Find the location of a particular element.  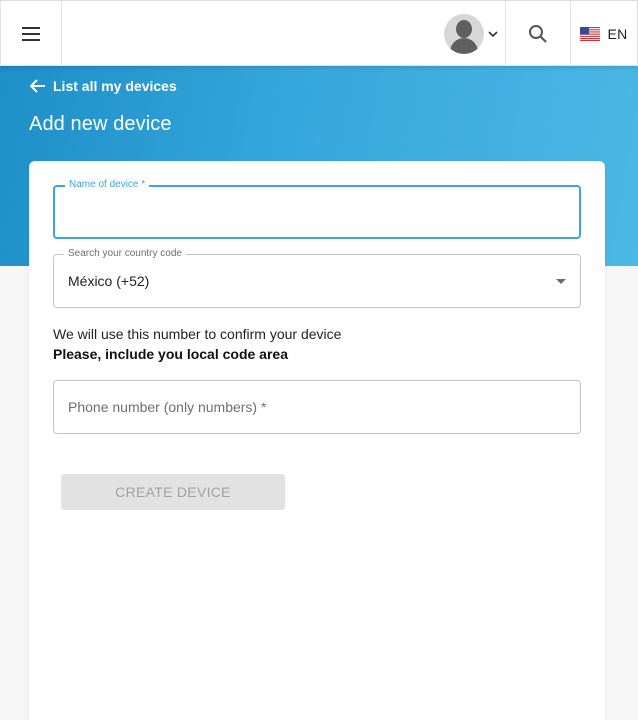

avatar is located at coordinates (463, 33).